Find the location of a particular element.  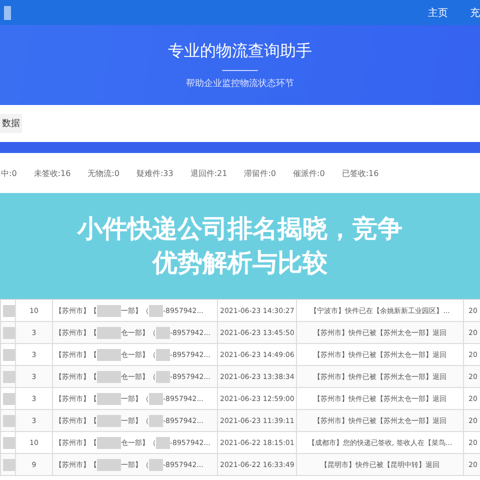

status-count: 滞留件:0 is located at coordinates (260, 173).